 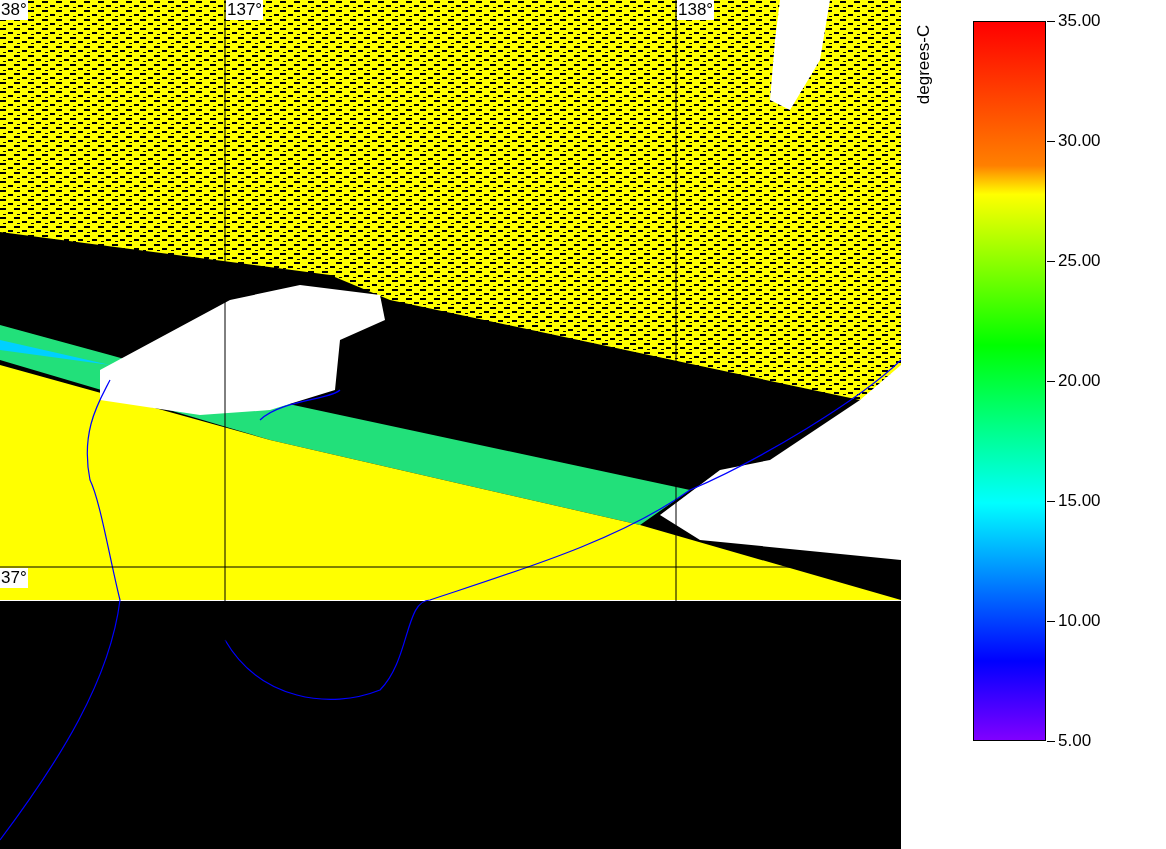 I want to click on scale-tick-label: 30.00, so click(x=1079, y=141).